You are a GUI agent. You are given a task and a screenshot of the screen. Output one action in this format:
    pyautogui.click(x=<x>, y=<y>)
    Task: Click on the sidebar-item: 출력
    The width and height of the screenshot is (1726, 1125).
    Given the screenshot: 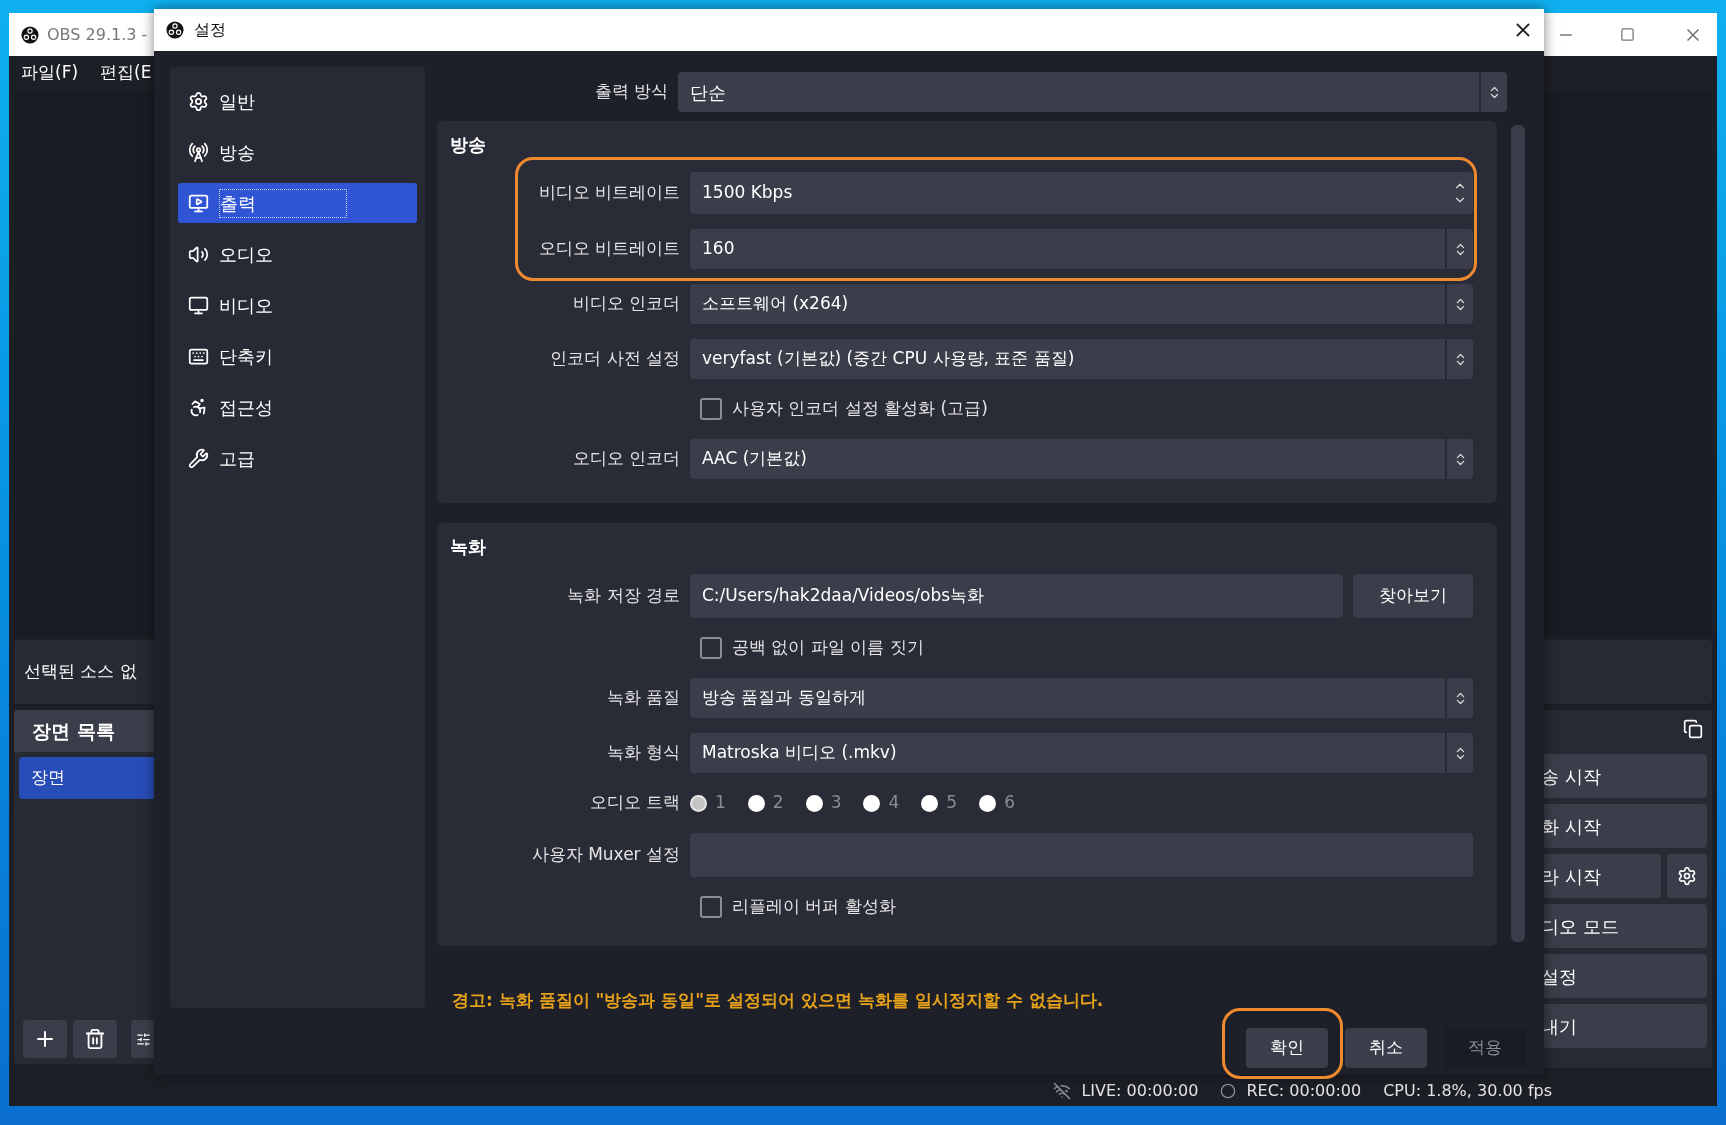 What is the action you would take?
    pyautogui.click(x=297, y=203)
    